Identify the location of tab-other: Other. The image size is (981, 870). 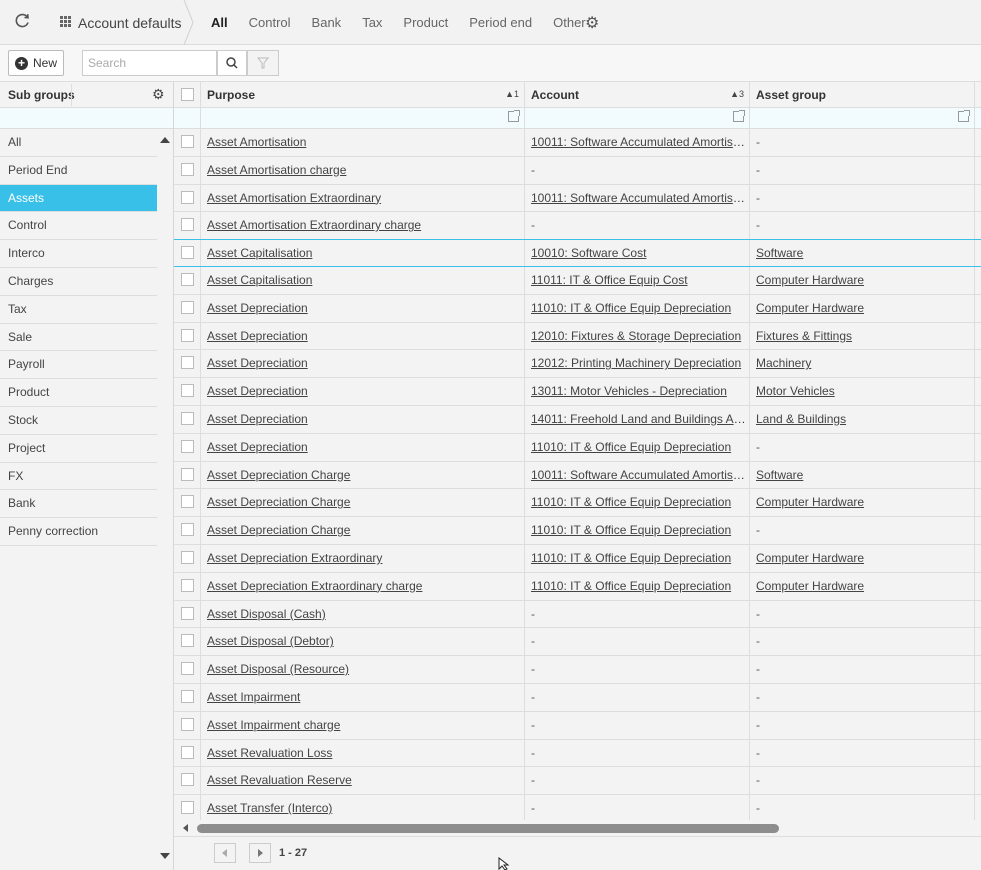
(569, 22).